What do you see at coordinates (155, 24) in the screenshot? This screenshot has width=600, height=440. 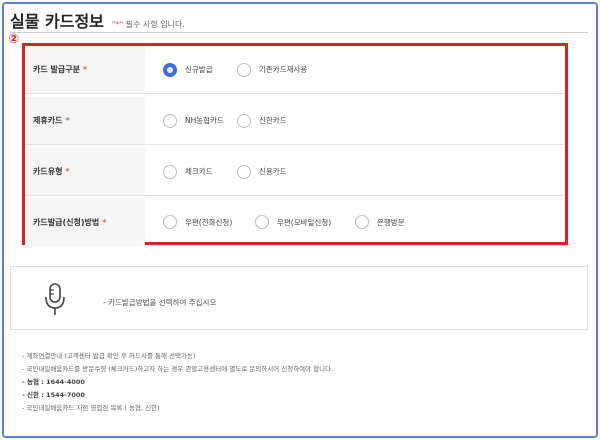 I see `required-text: 필수 사항 입니다.` at bounding box center [155, 24].